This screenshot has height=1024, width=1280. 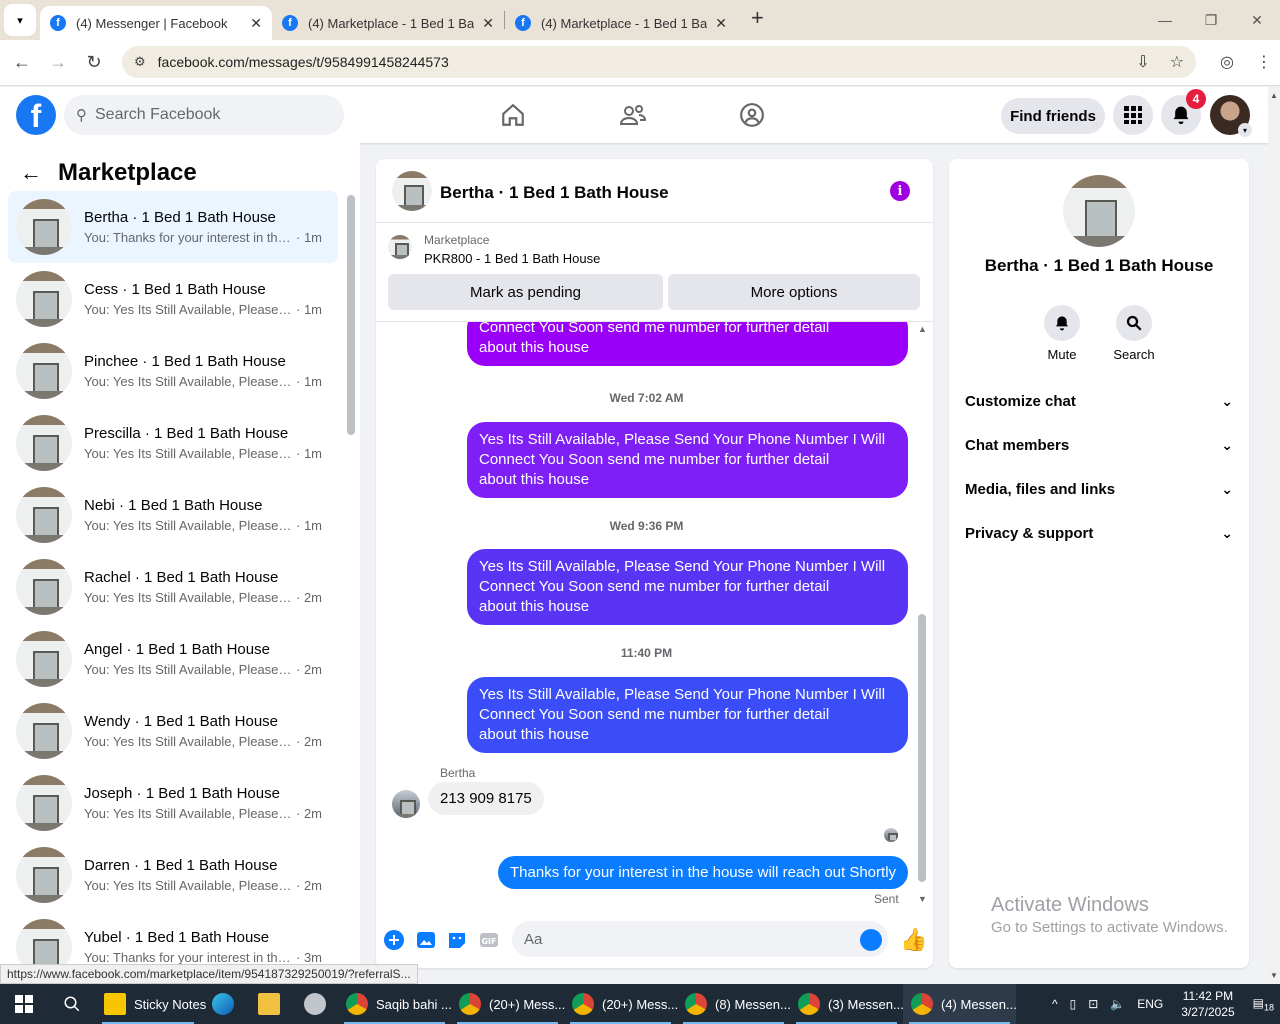 I want to click on sender-avatar, so click(x=406, y=804).